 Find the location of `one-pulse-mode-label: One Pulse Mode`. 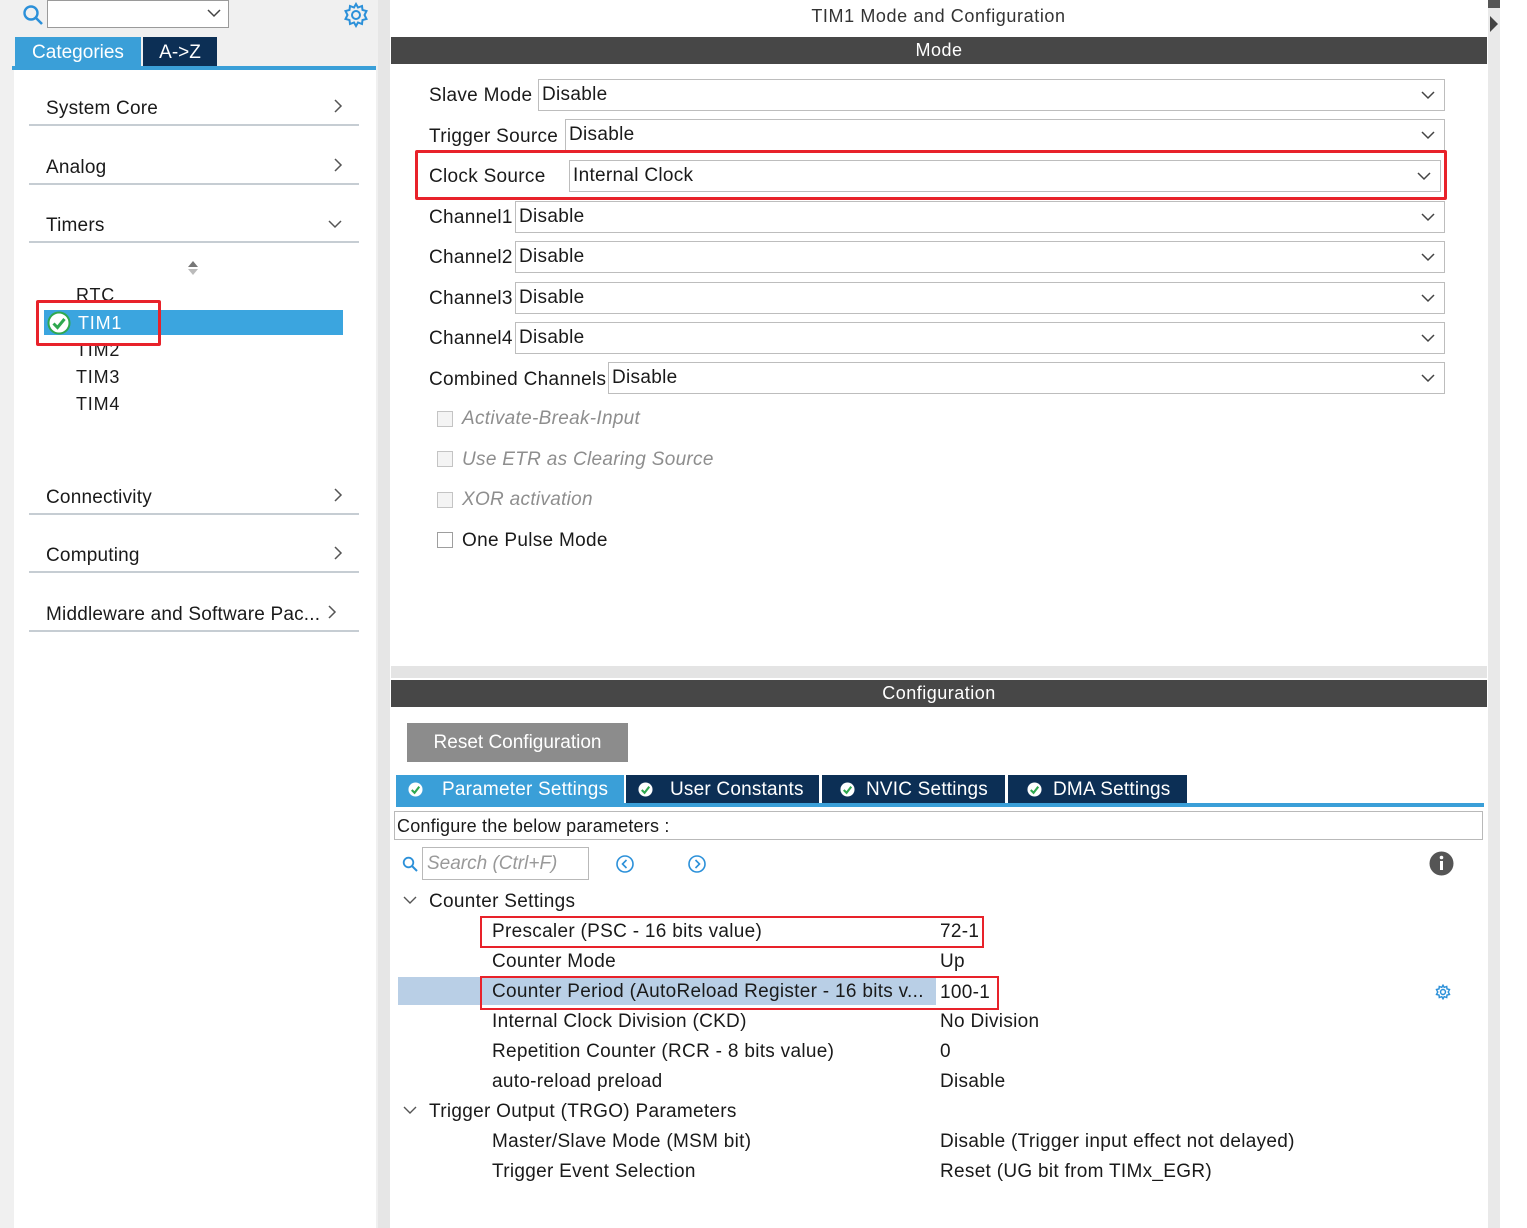

one-pulse-mode-label: One Pulse Mode is located at coordinates (535, 540).